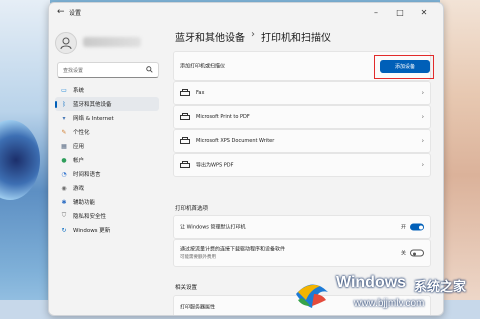 The height and width of the screenshot is (319, 480). Describe the element at coordinates (61, 12) in the screenshot. I see `back-arrow-icon: ←` at that location.